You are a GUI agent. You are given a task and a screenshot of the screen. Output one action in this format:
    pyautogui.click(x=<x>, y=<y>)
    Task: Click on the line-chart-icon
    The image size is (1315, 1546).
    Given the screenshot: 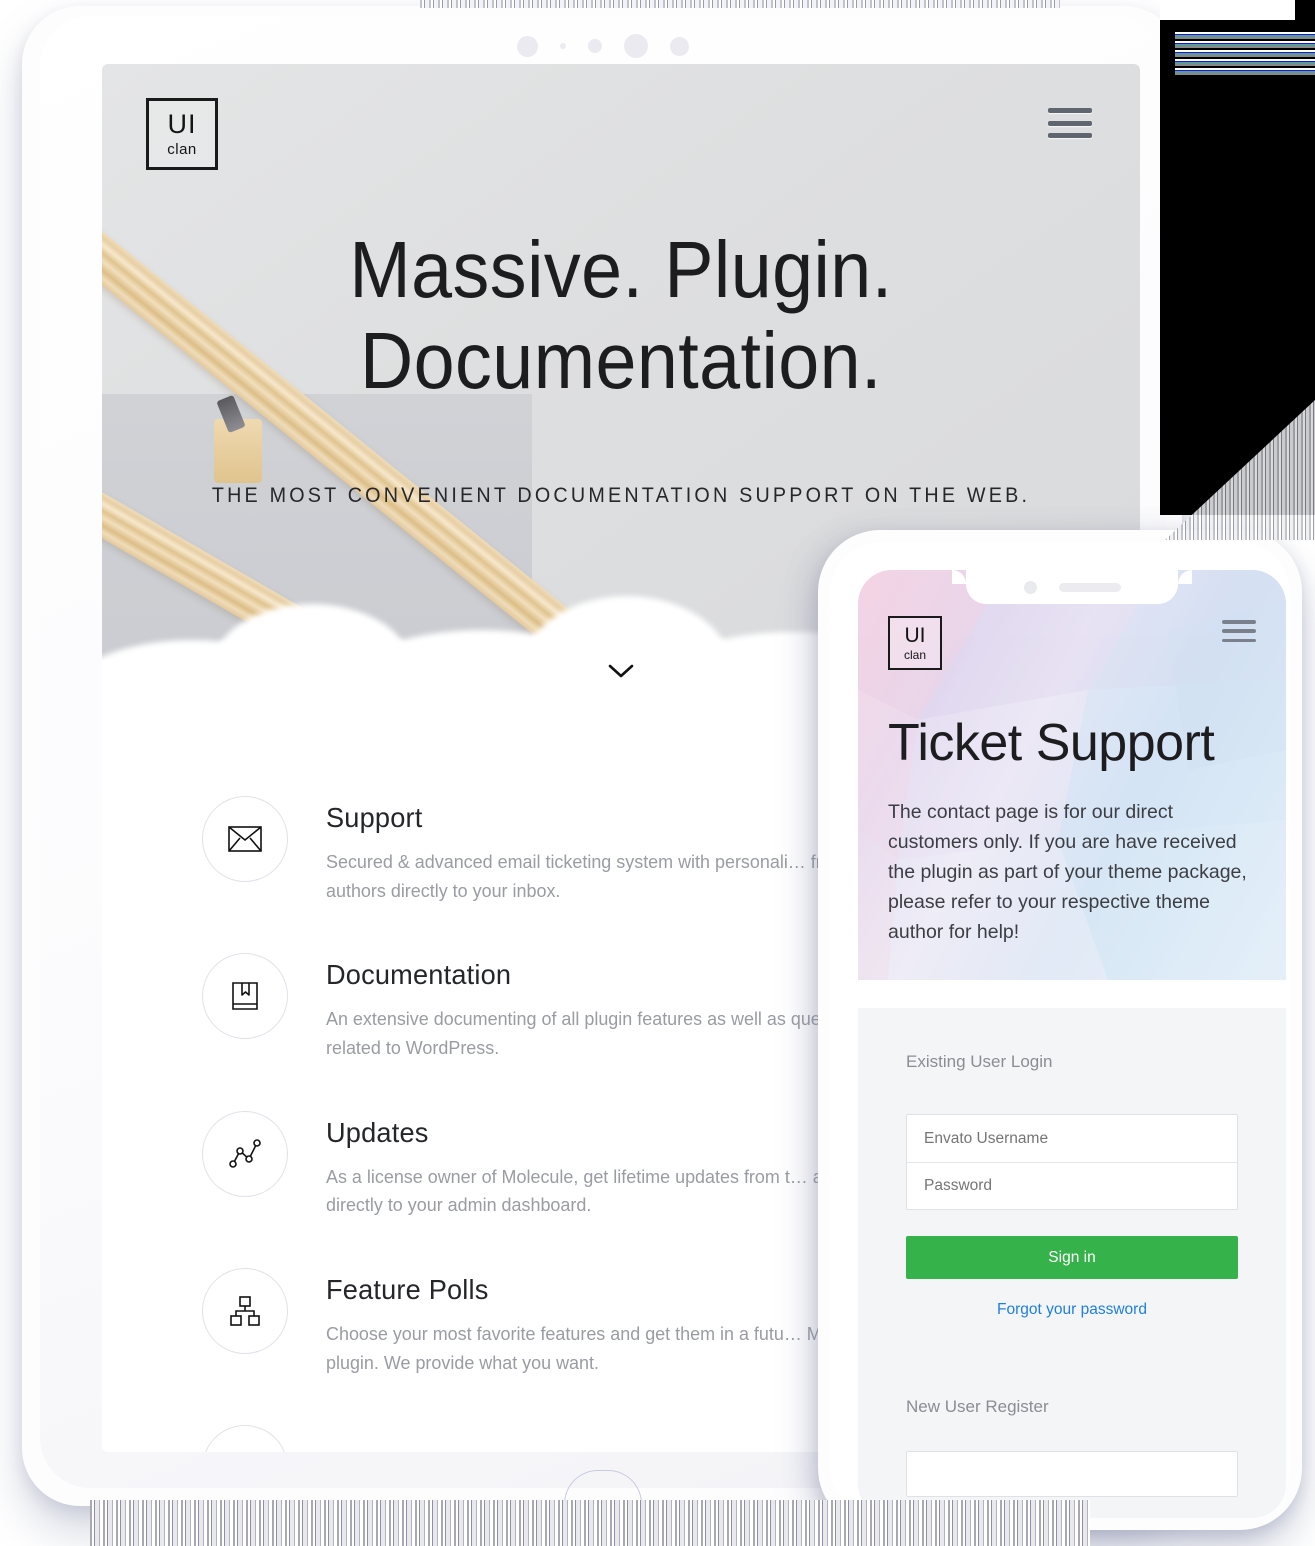 What is the action you would take?
    pyautogui.click(x=245, y=1153)
    